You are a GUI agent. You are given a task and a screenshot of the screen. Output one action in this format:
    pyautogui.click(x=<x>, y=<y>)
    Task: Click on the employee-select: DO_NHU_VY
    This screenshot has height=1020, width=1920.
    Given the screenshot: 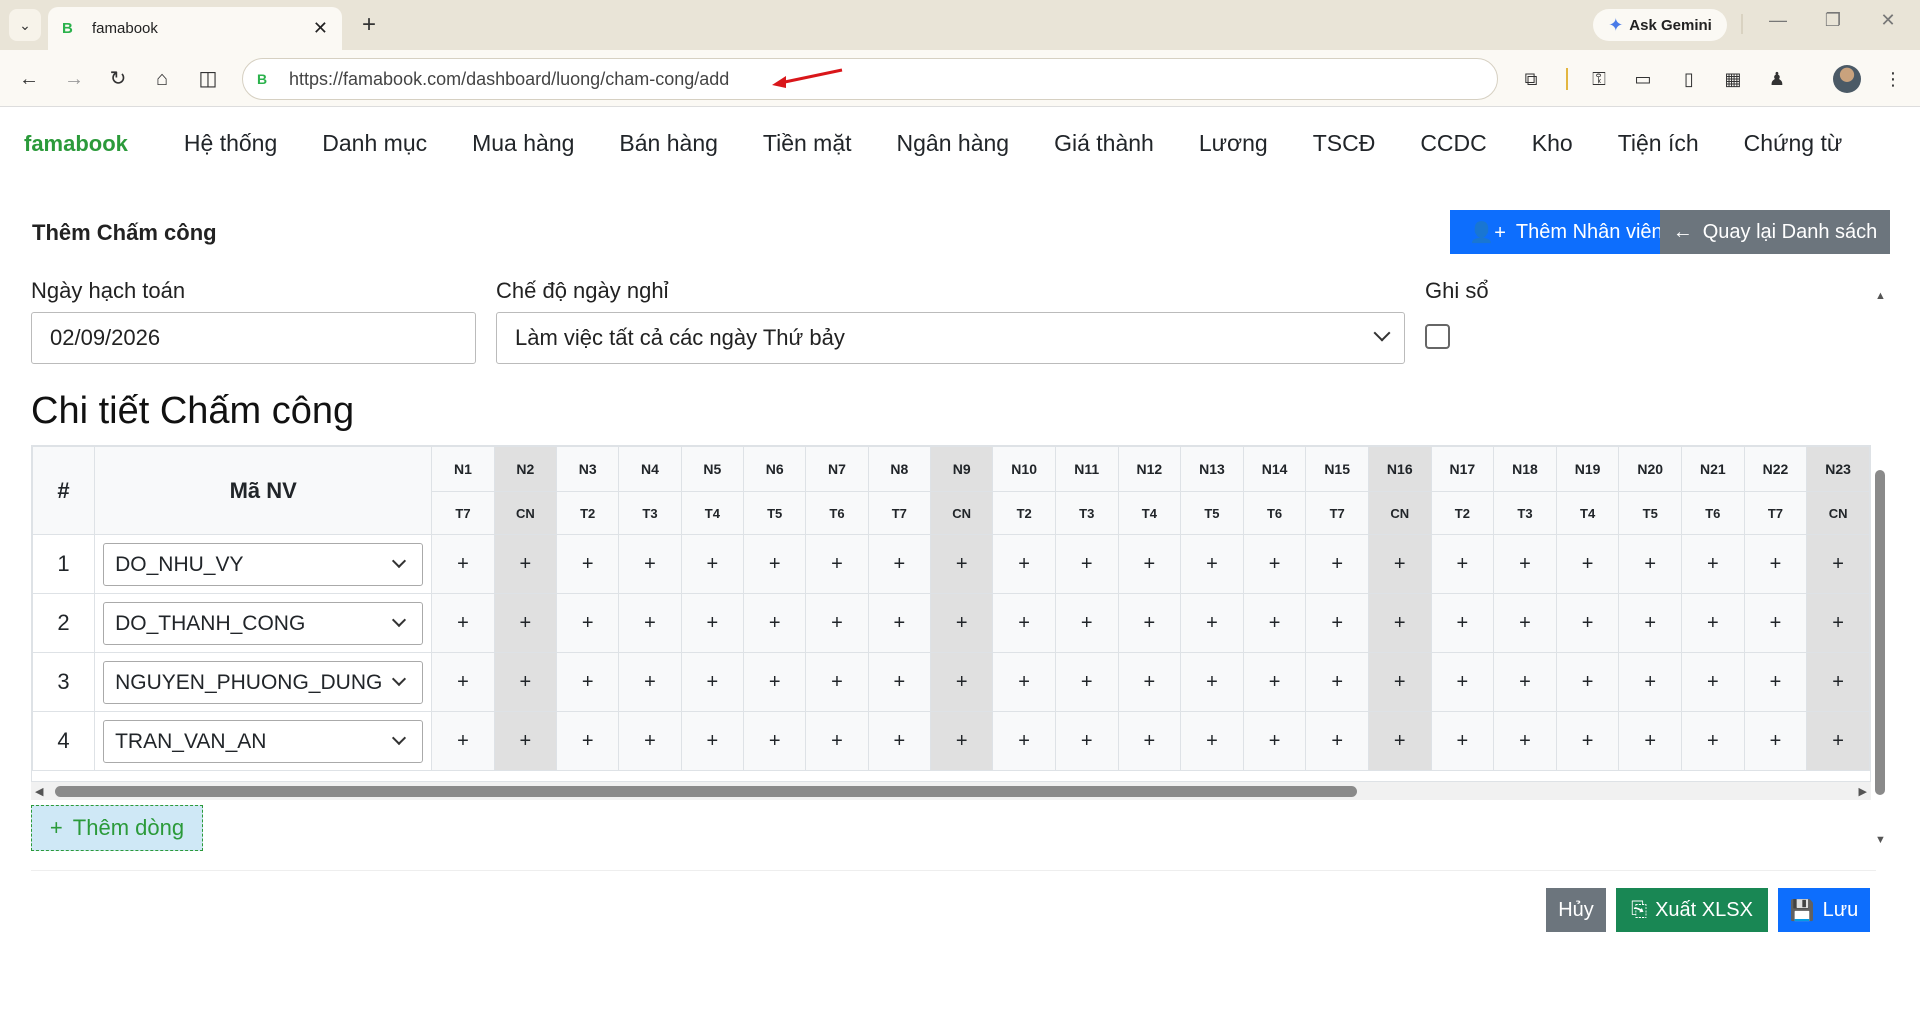 What is the action you would take?
    pyautogui.click(x=263, y=564)
    